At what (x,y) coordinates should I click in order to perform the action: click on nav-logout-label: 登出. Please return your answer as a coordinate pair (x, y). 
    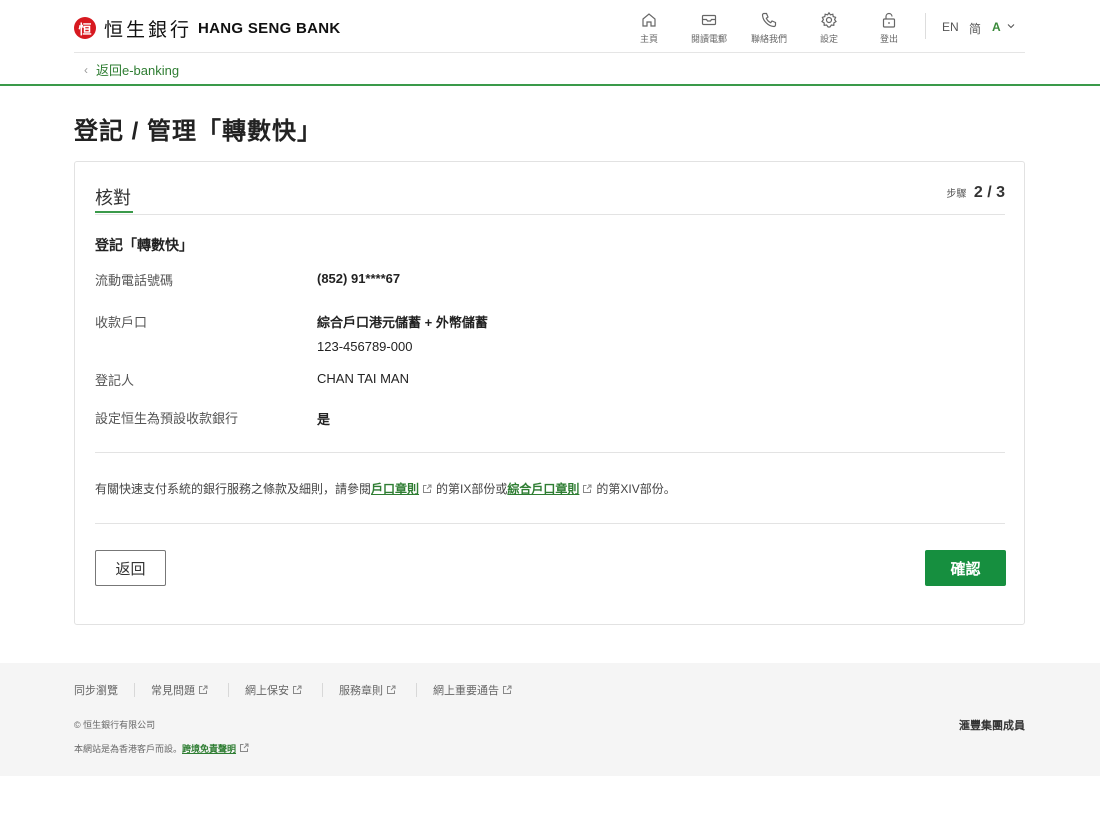
    Looking at the image, I should click on (888, 39).